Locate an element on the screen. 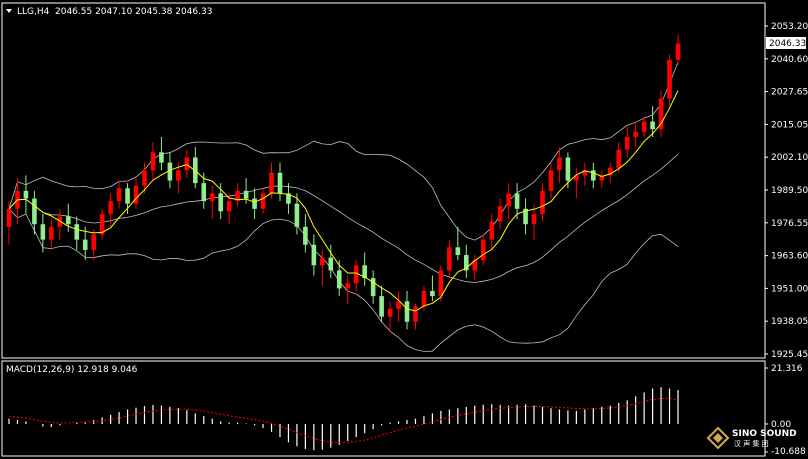  price-axis-label: 1963.60 is located at coordinates (789, 257).